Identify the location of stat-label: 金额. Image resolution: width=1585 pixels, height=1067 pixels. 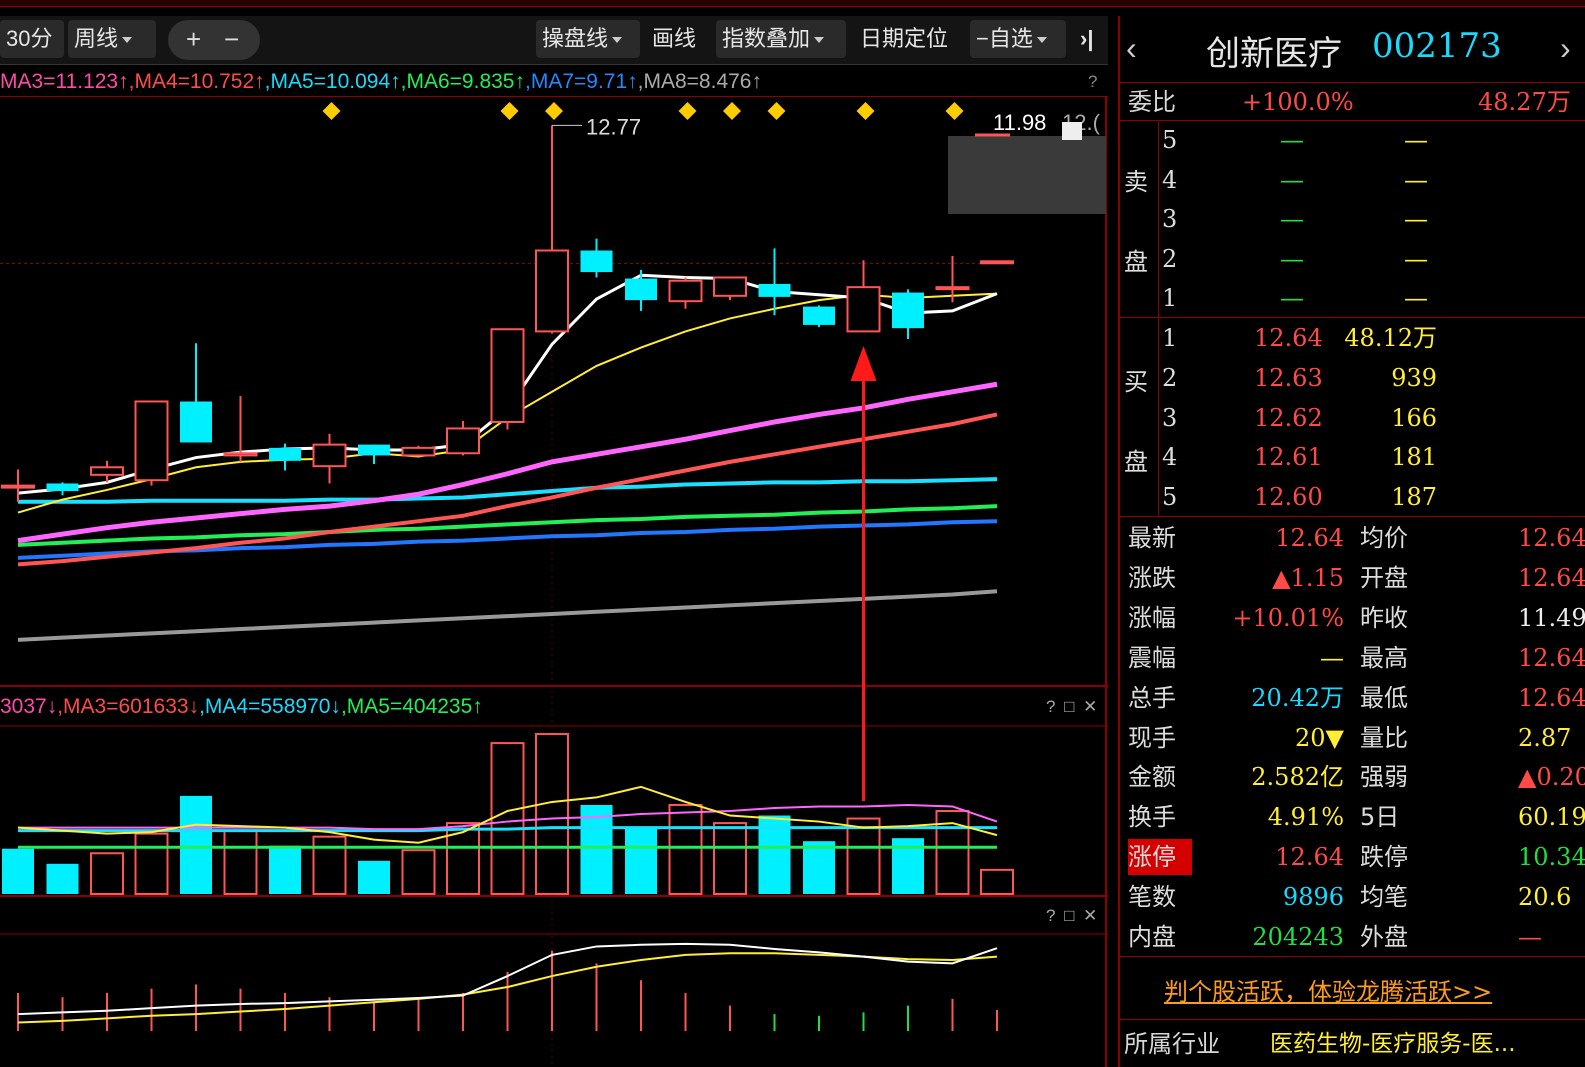
(1152, 777).